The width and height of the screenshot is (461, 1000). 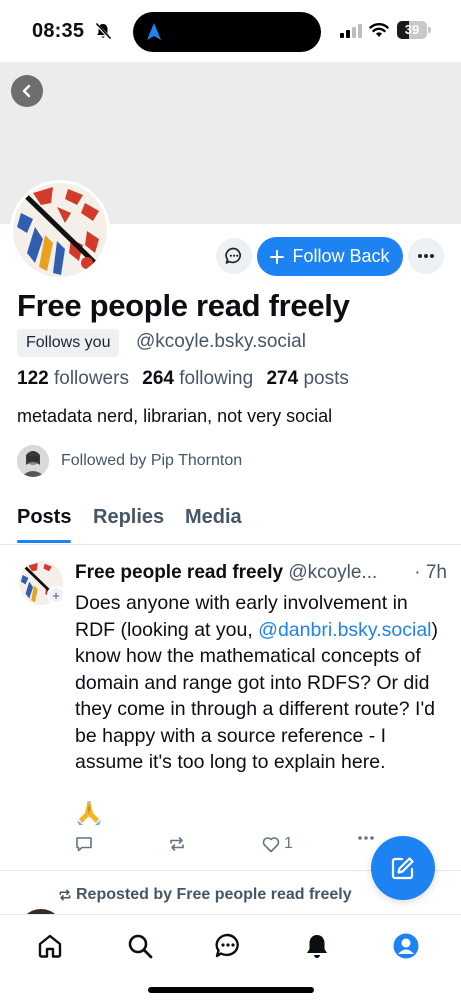 I want to click on profile-display-name: Free people read freely, so click(x=183, y=305).